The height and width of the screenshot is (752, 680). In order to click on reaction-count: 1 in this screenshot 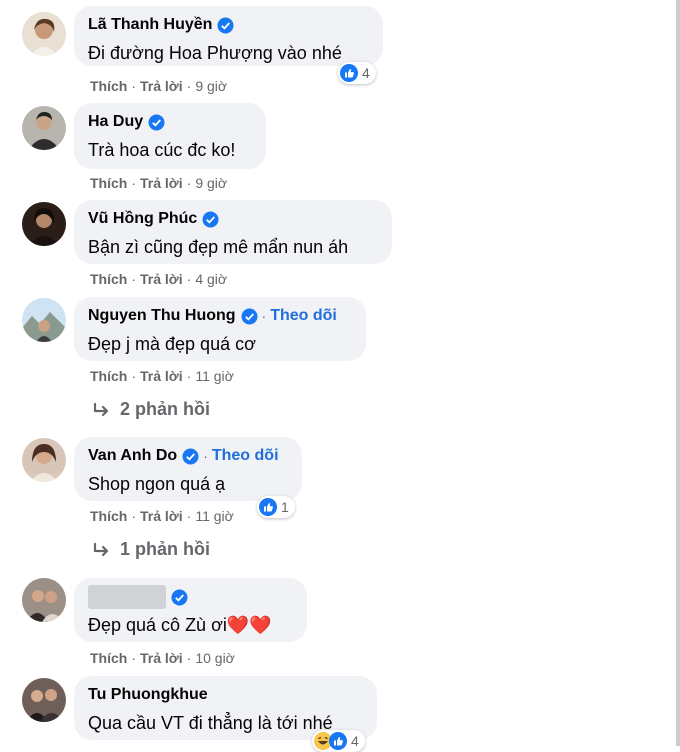, I will do `click(285, 507)`.